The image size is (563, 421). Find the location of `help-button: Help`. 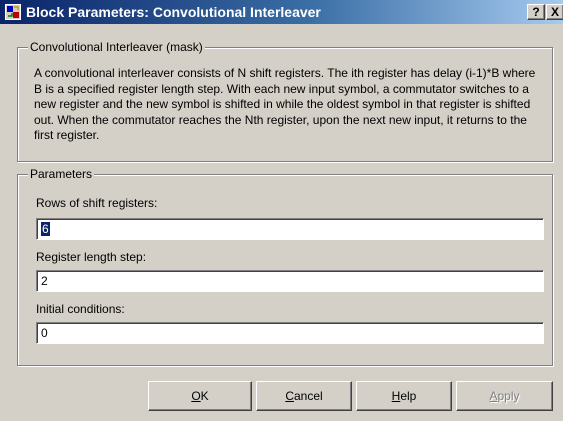

help-button: Help is located at coordinates (404, 396).